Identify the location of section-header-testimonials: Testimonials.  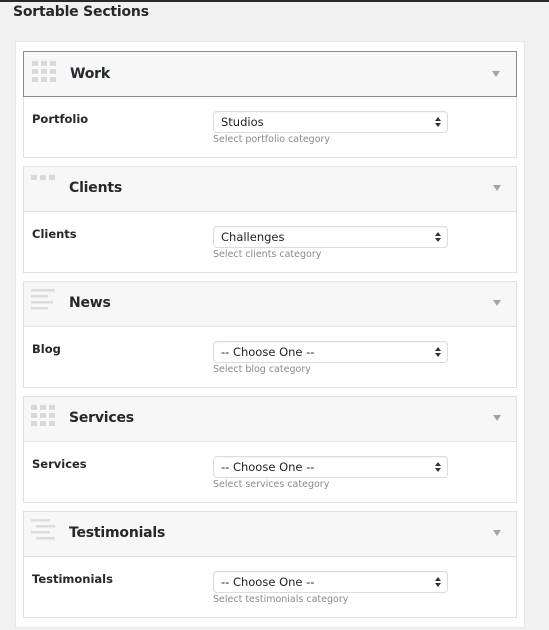
(270, 534).